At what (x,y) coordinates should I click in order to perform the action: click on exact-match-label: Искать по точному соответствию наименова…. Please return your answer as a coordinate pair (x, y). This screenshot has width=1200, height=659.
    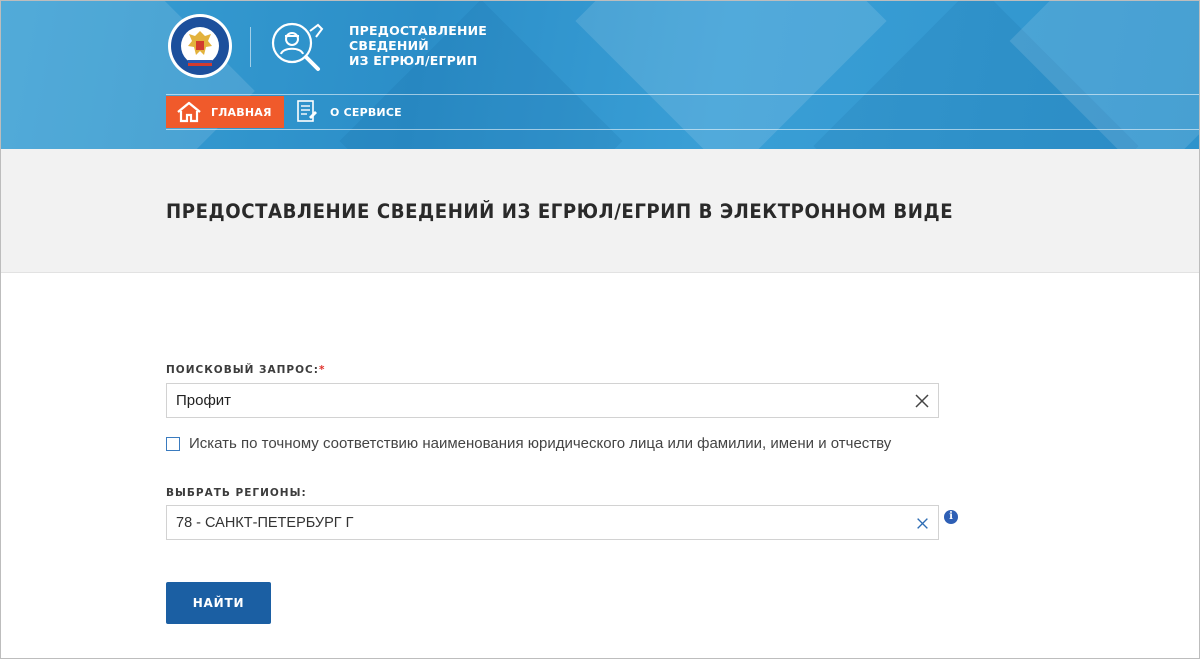
    Looking at the image, I should click on (540, 443).